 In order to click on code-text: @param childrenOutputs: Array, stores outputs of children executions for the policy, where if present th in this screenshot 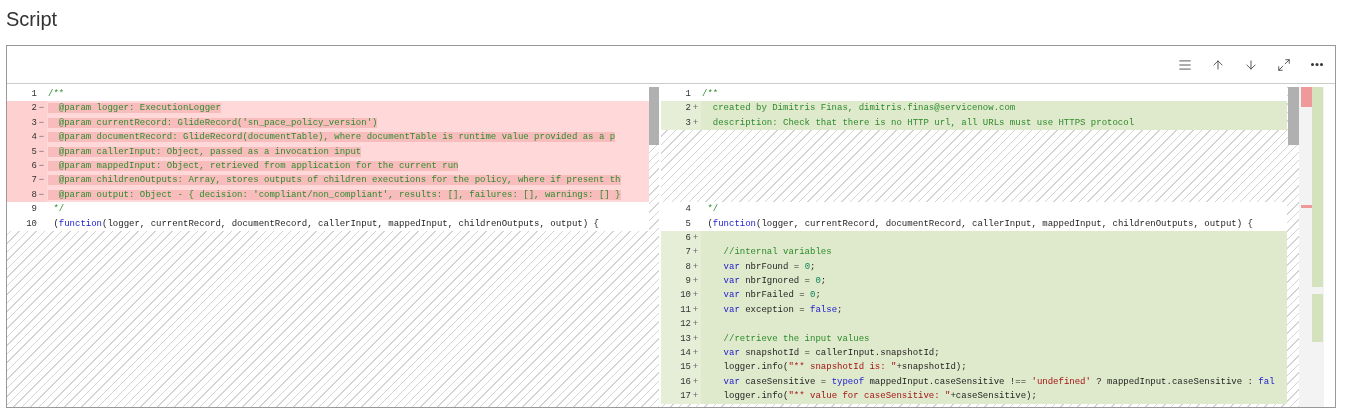, I will do `click(334, 180)`.